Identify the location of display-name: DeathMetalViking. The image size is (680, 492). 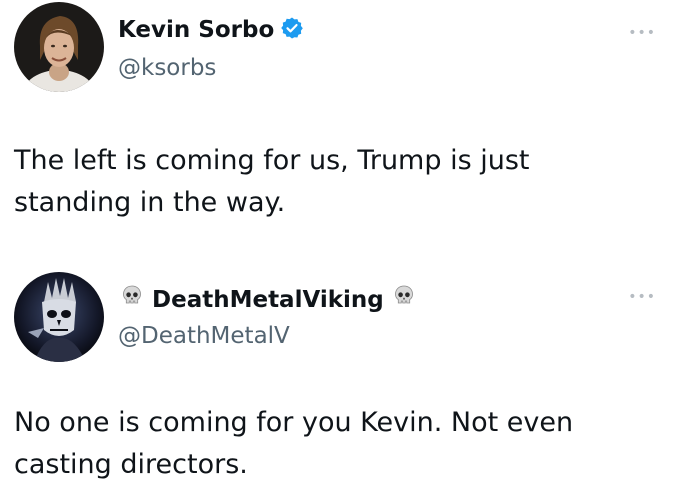
(268, 300).